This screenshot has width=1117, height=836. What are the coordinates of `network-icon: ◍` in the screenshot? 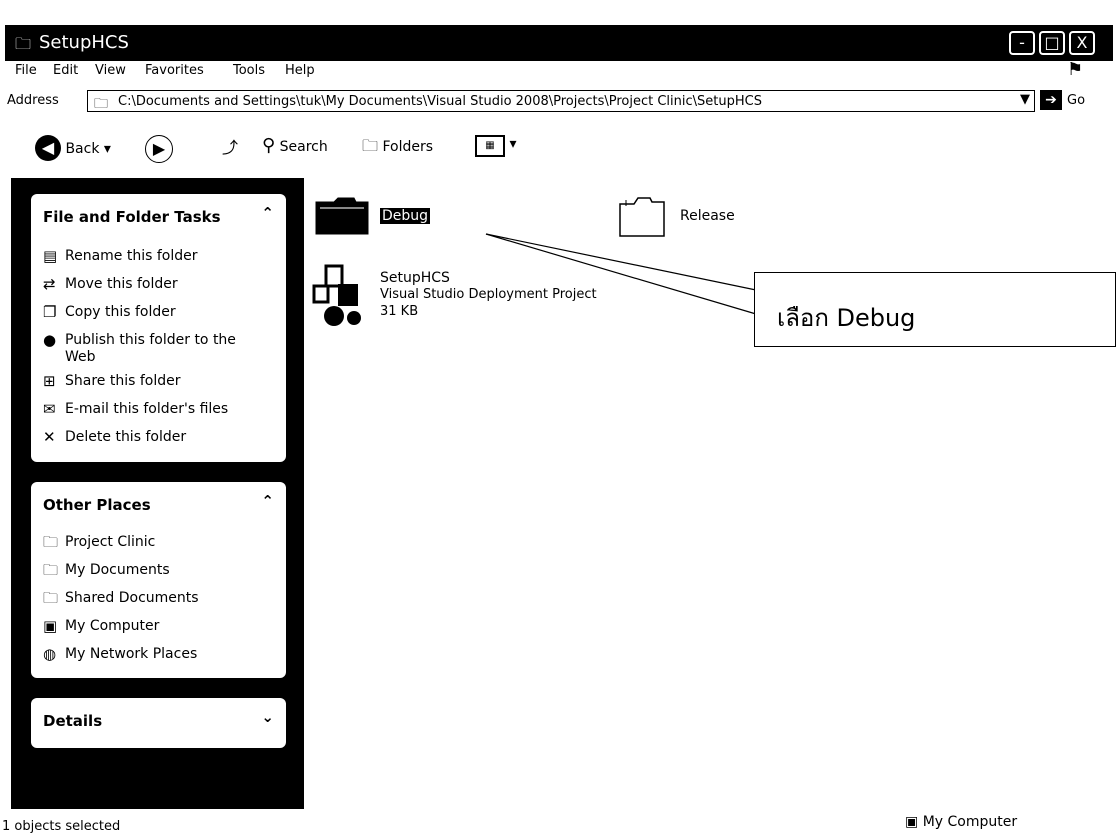 It's located at (50, 654).